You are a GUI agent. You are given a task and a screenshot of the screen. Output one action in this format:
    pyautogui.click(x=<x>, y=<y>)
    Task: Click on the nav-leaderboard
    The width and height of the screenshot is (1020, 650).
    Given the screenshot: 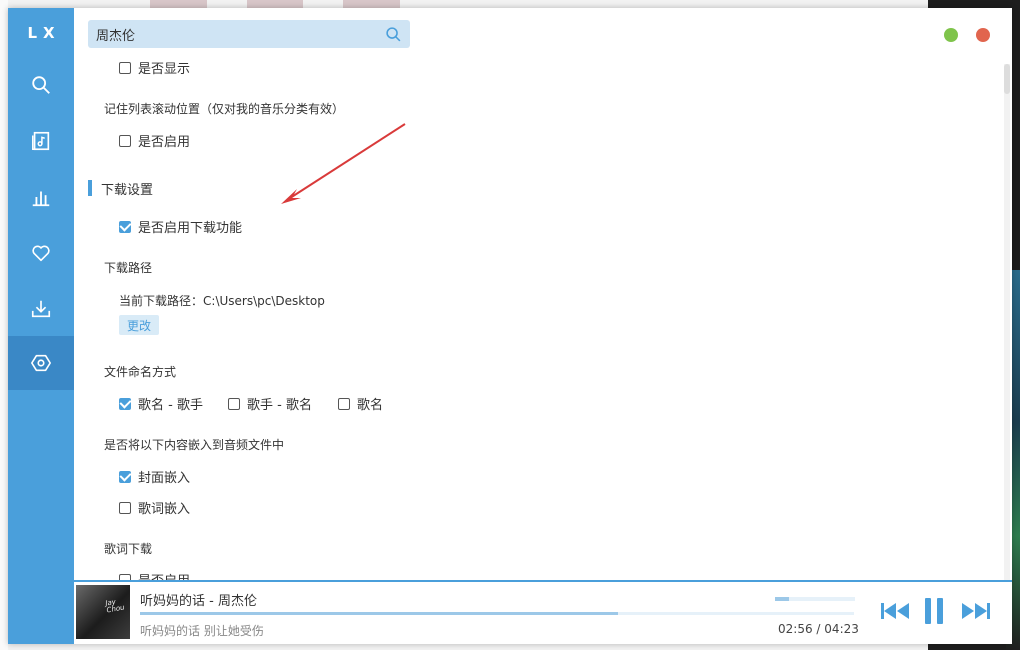 What is the action you would take?
    pyautogui.click(x=41, y=197)
    